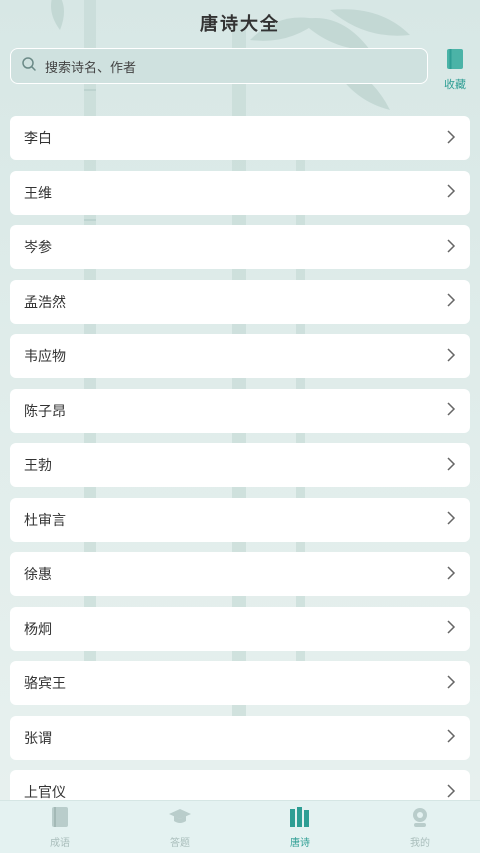 This screenshot has width=480, height=853. Describe the element at coordinates (45, 520) in the screenshot. I see `author-name: 杜审言` at that location.